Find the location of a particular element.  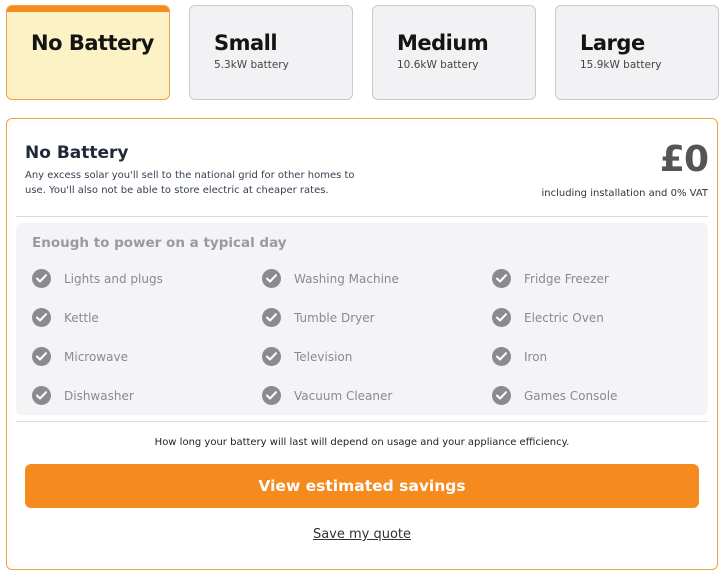

option-no-battery: No Battery is located at coordinates (88, 52).